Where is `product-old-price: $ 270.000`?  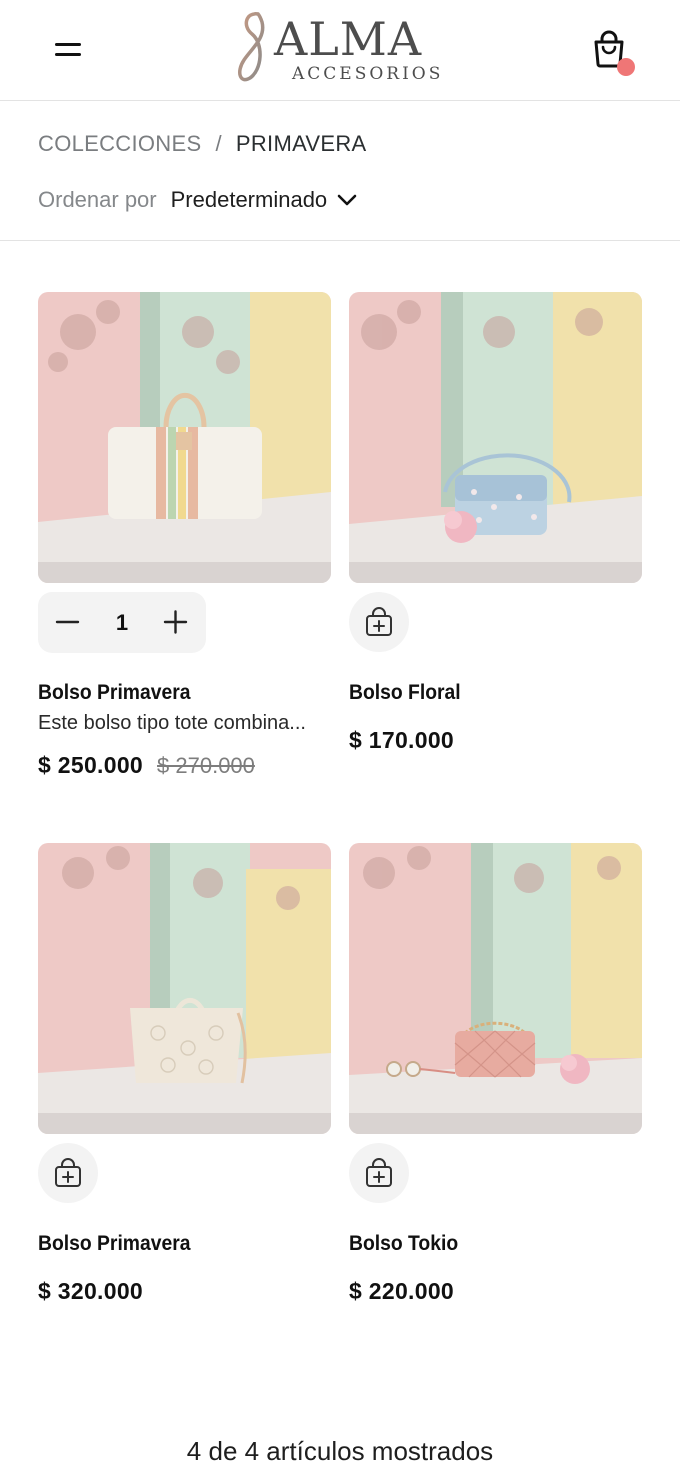 product-old-price: $ 270.000 is located at coordinates (206, 765).